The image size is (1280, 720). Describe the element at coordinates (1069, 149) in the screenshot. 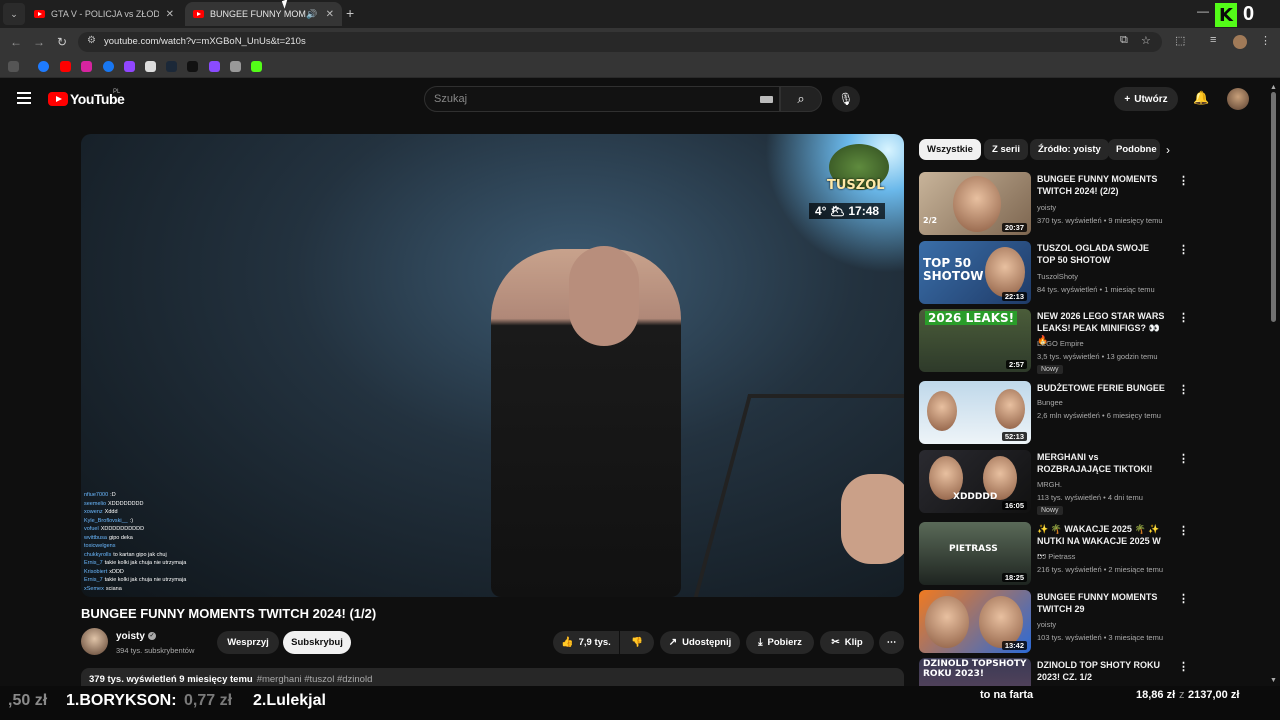

I see `chip-source: Źródło: yoisty` at that location.